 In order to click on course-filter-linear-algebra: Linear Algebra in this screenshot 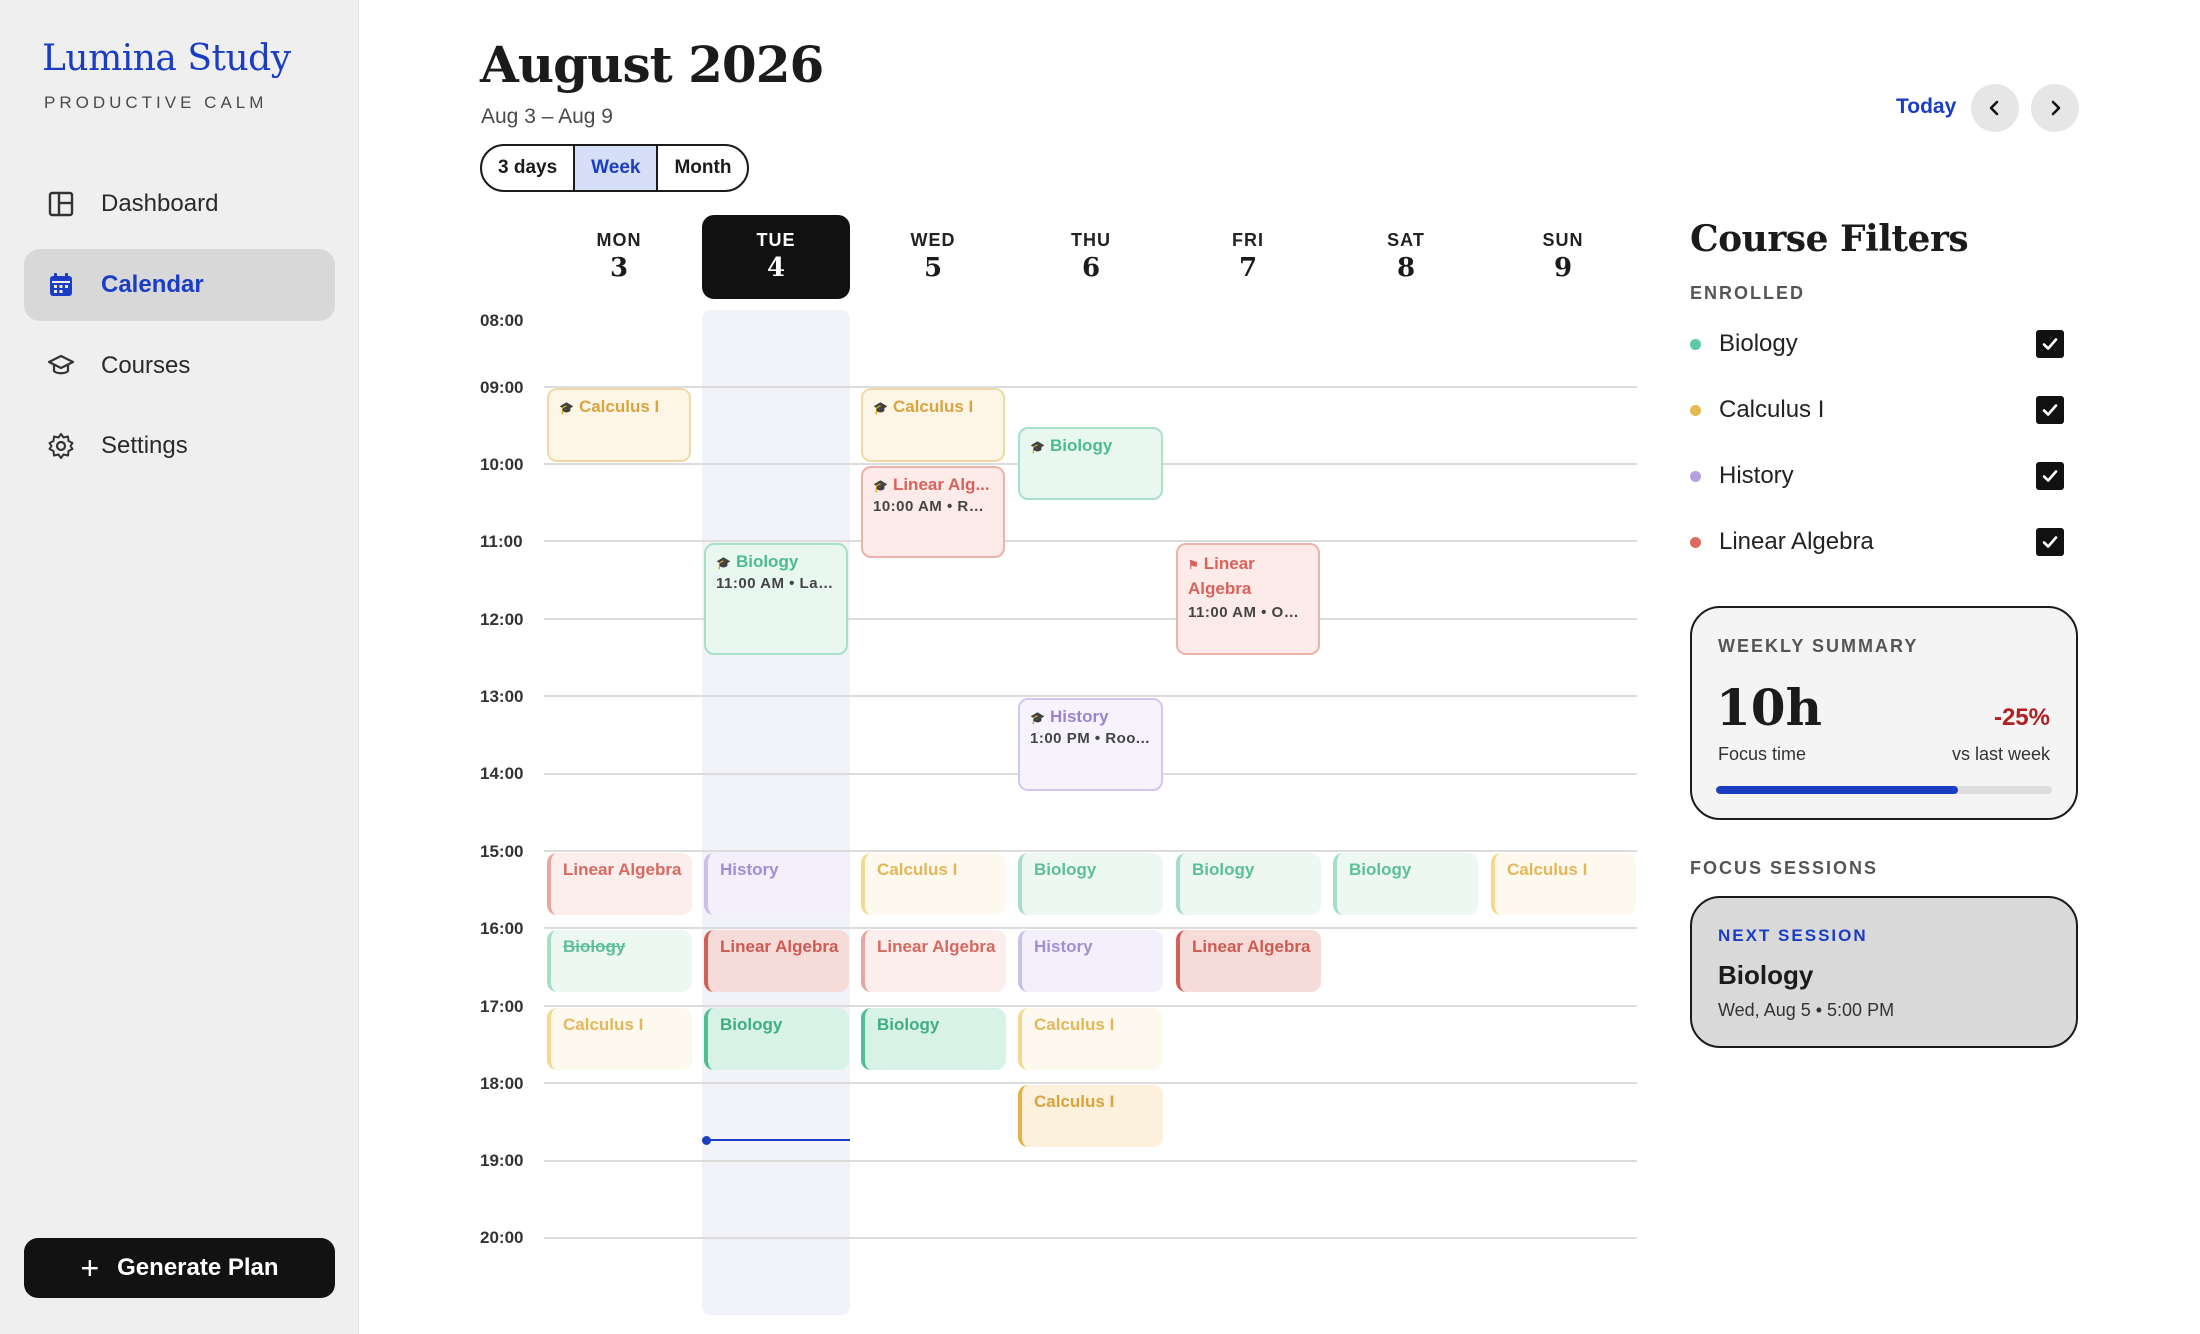, I will do `click(1877, 542)`.